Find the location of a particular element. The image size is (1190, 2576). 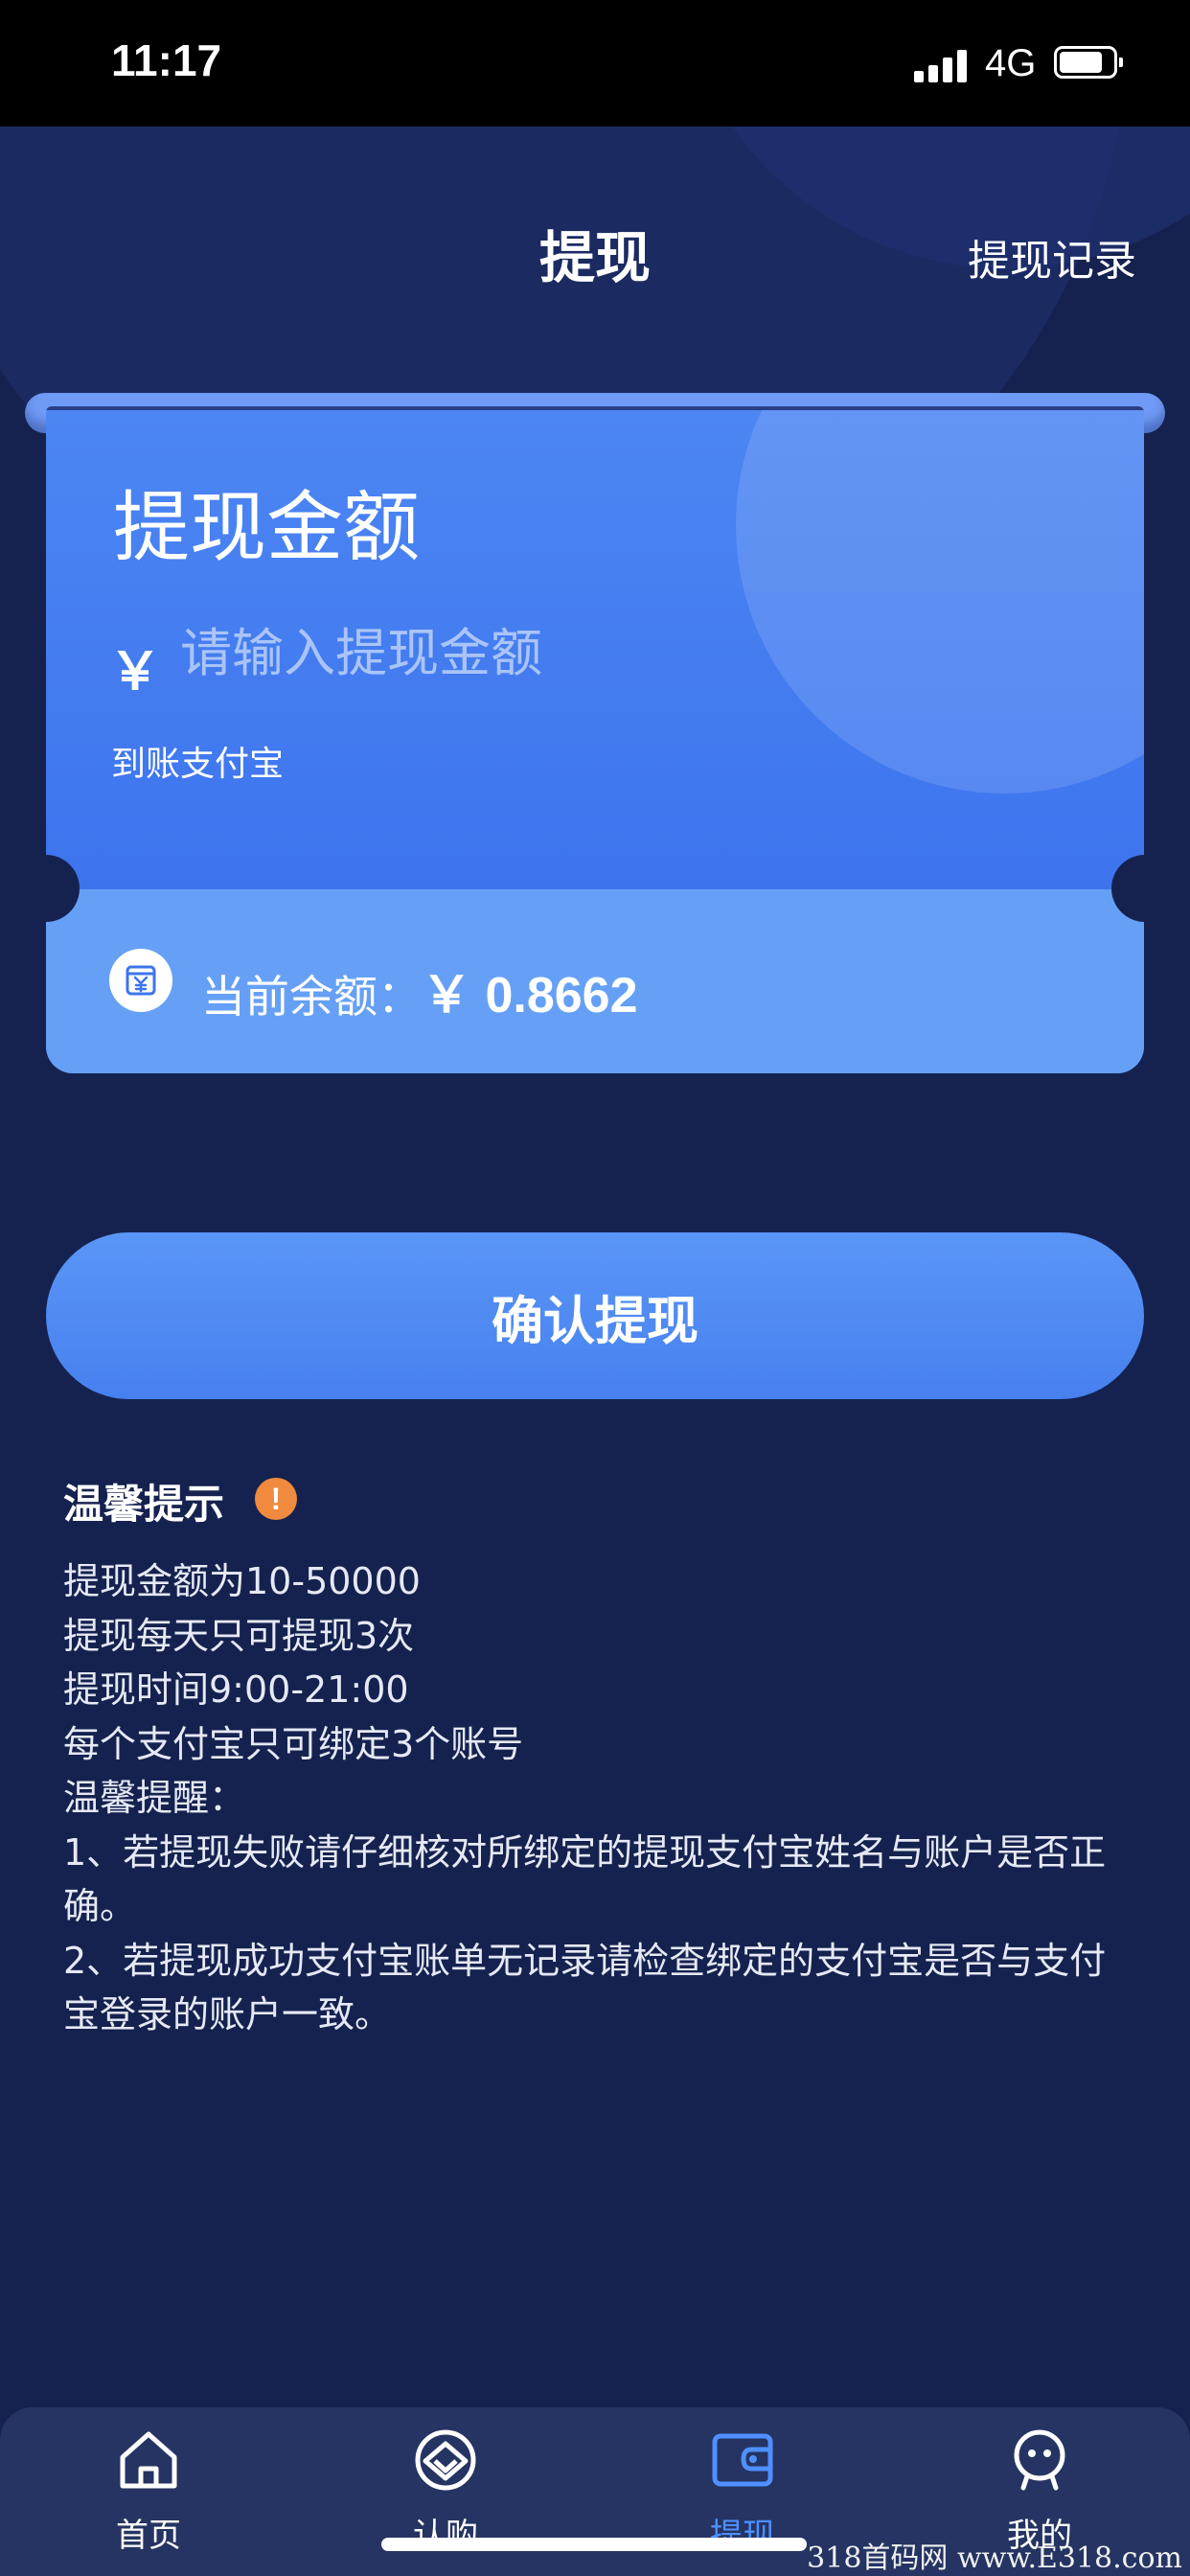

tab-label: 首页 is located at coordinates (148, 2536).